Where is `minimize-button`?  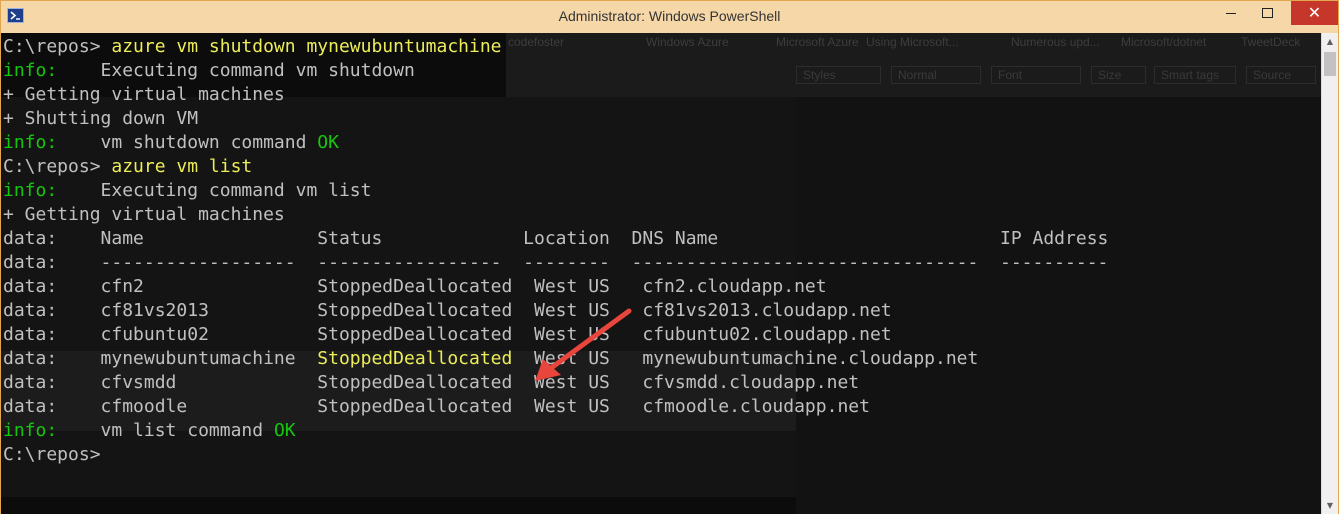 minimize-button is located at coordinates (1230, 13).